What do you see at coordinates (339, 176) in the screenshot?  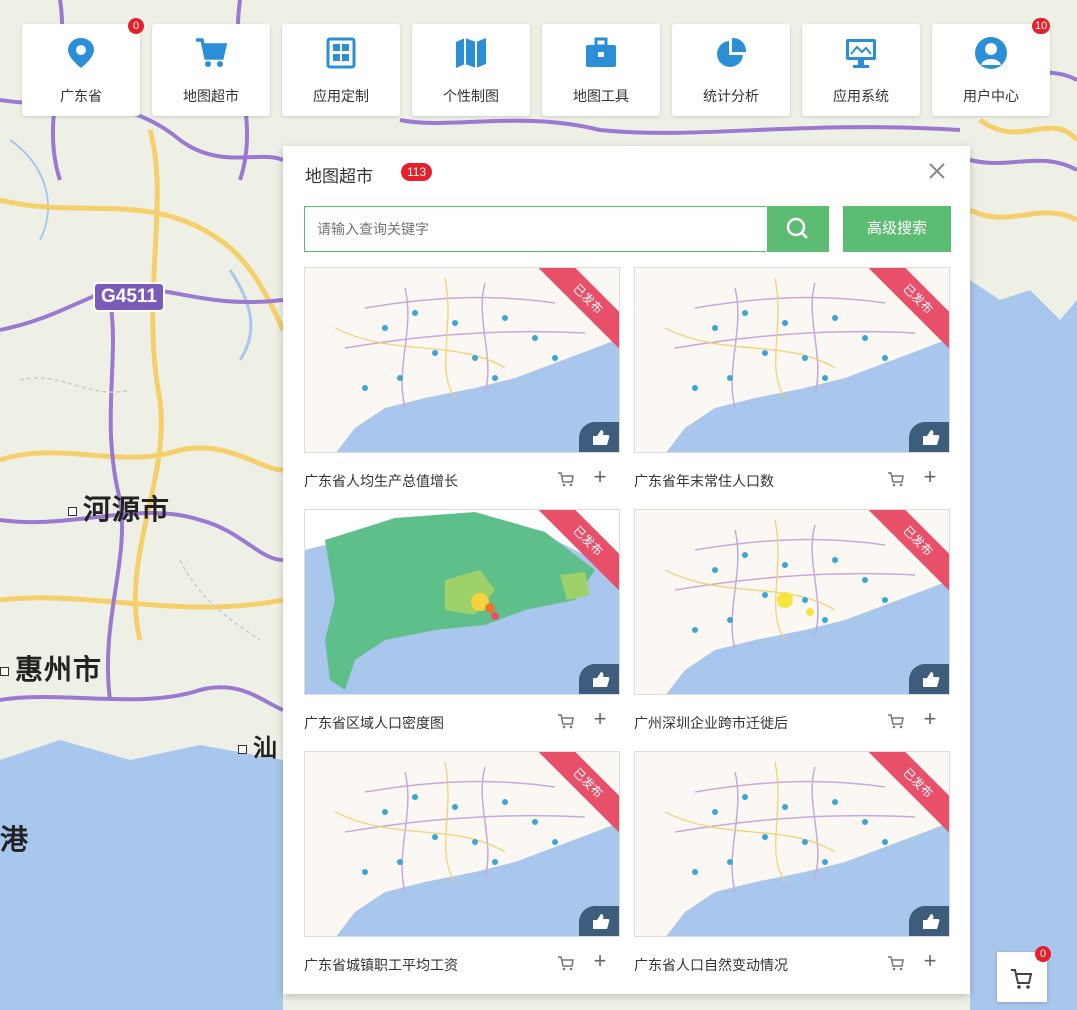 I see `panel-title: 地图超市` at bounding box center [339, 176].